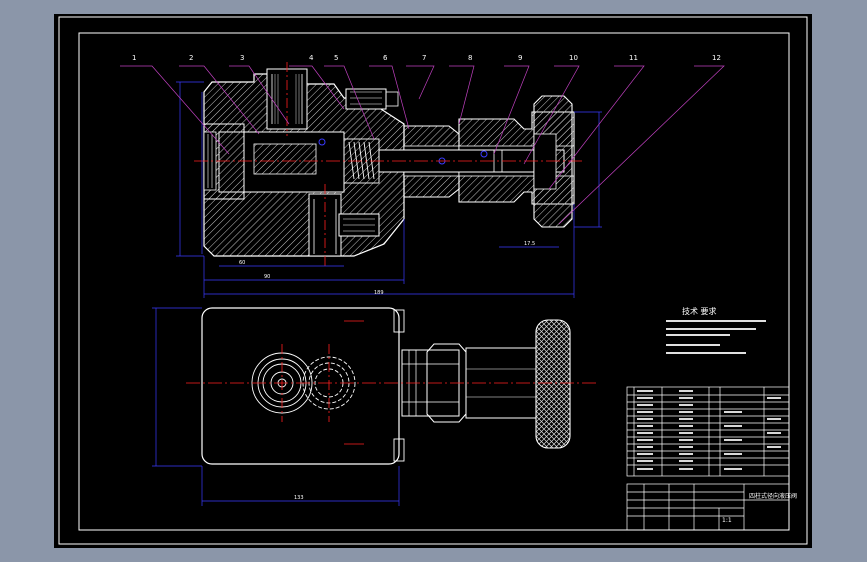 The height and width of the screenshot is (562, 867). What do you see at coordinates (529, 244) in the screenshot?
I see `dim-stem: 17.5` at bounding box center [529, 244].